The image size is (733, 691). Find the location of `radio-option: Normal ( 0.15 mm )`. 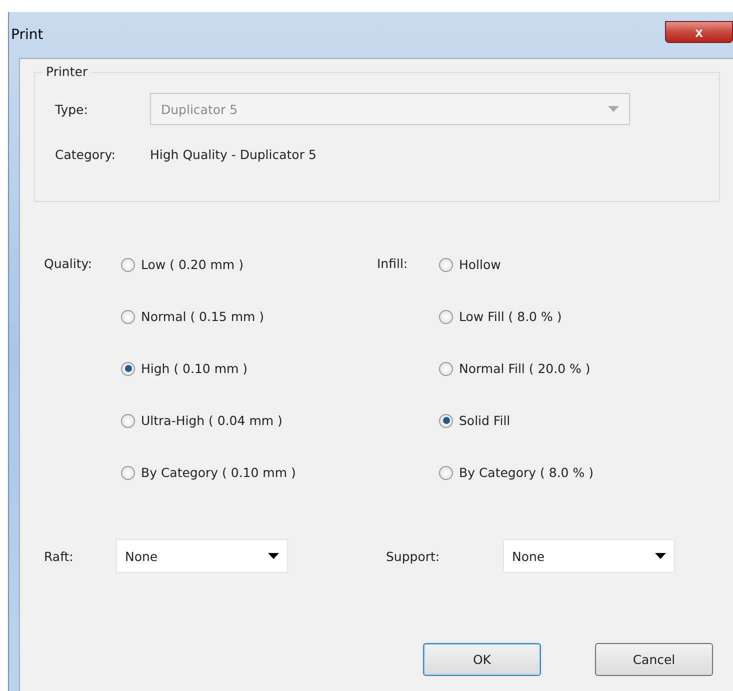

radio-option: Normal ( 0.15 mm ) is located at coordinates (208, 316).